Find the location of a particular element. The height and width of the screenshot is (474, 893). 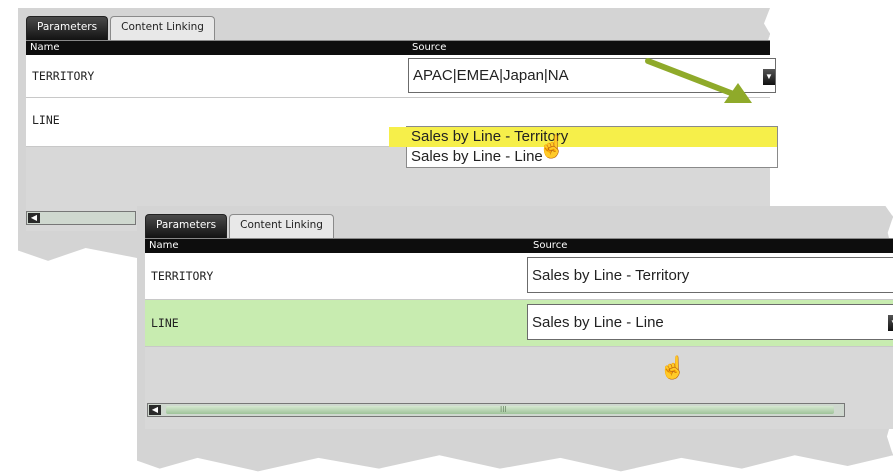

dropdown-option: Sales by Line - Line is located at coordinates (592, 157).